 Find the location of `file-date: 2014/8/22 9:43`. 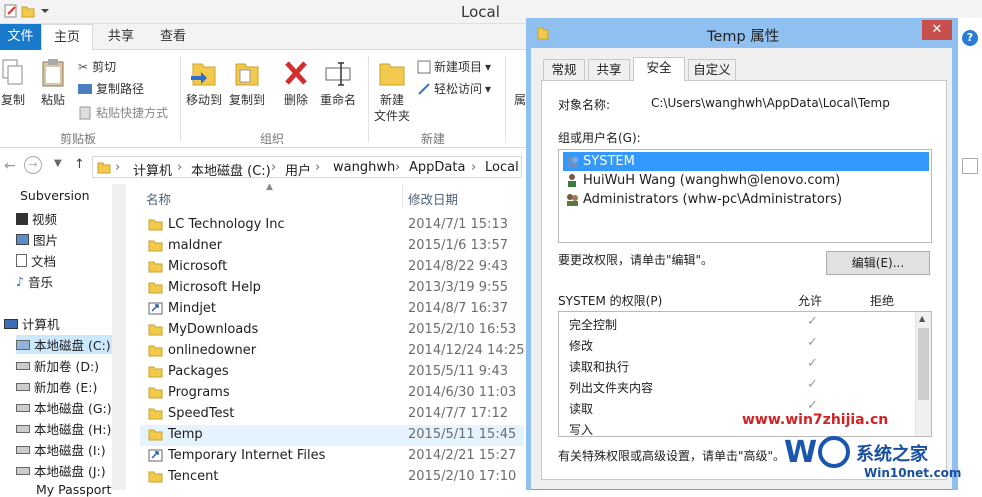

file-date: 2014/8/22 9:43 is located at coordinates (458, 266).